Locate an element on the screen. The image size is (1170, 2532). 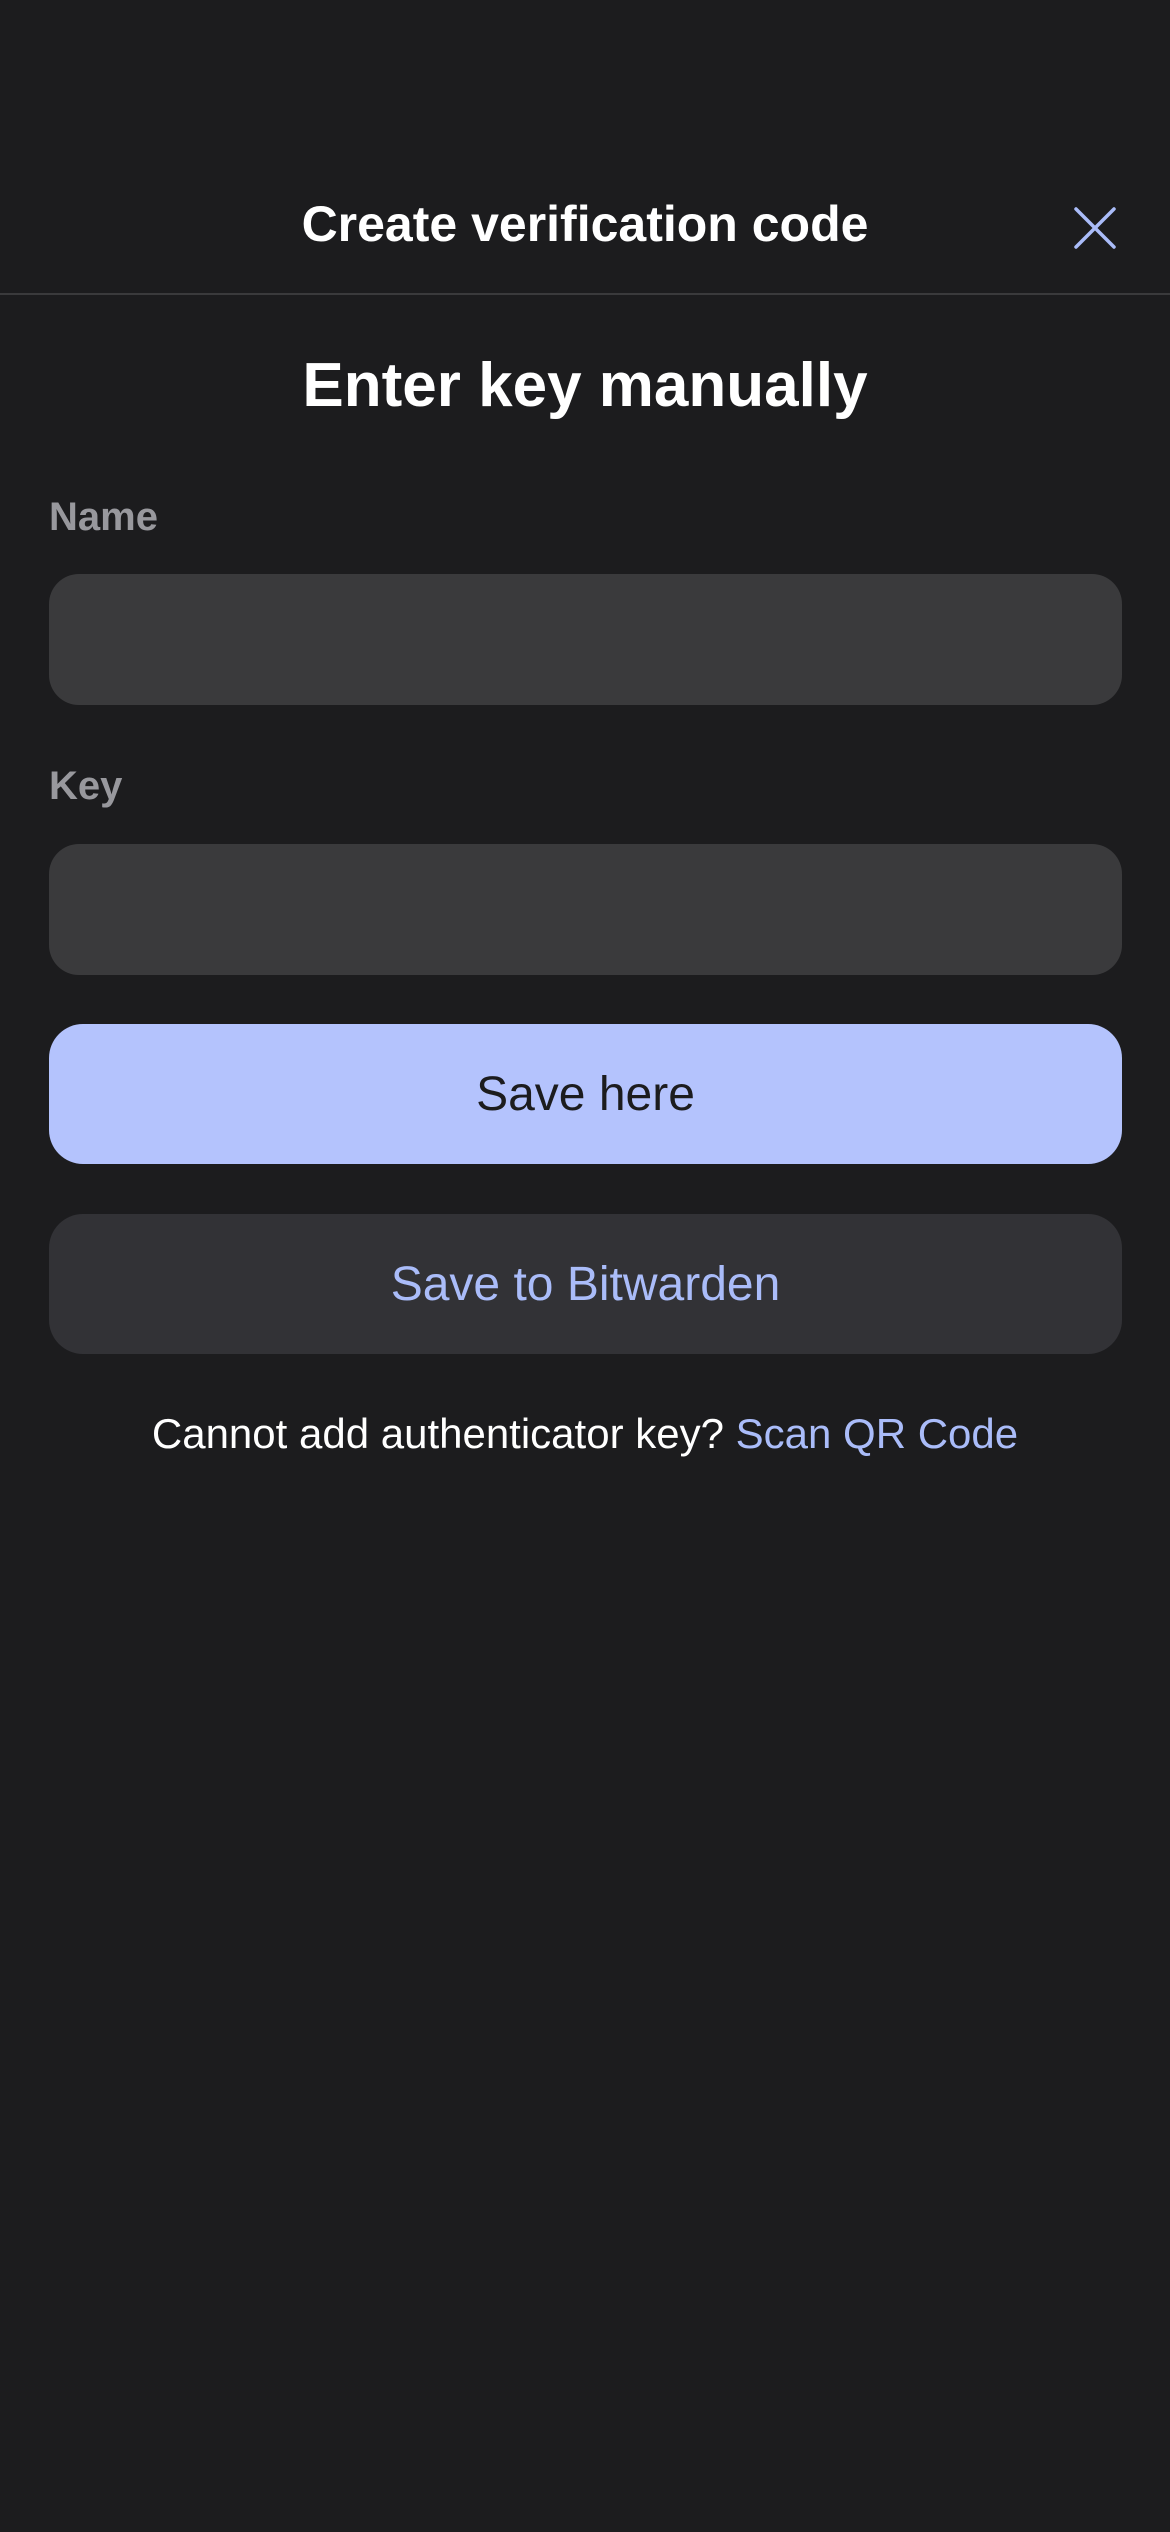
nav-title: Create verification code is located at coordinates (585, 224).